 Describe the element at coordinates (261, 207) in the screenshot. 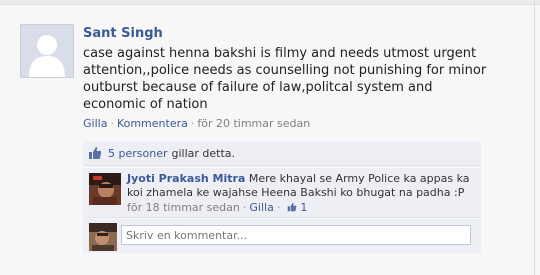

I see `comment-like-link: Gilla` at that location.